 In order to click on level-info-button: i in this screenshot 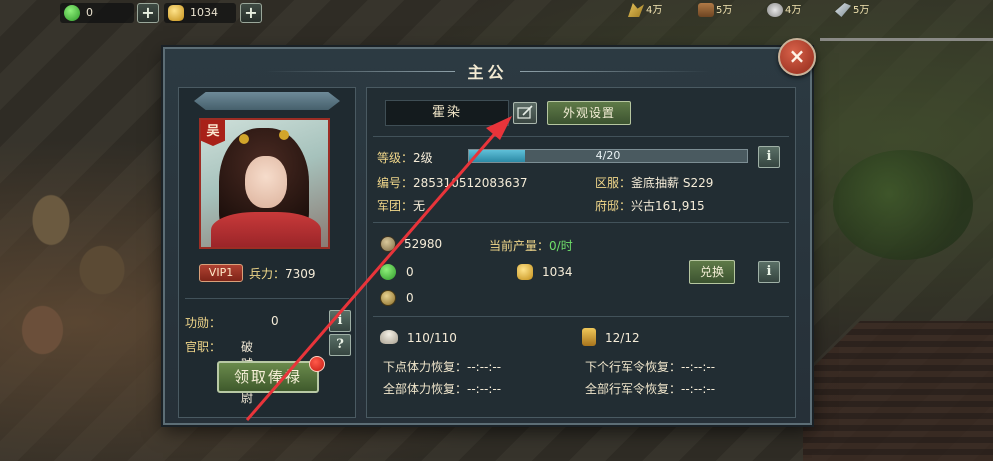, I will do `click(769, 157)`.